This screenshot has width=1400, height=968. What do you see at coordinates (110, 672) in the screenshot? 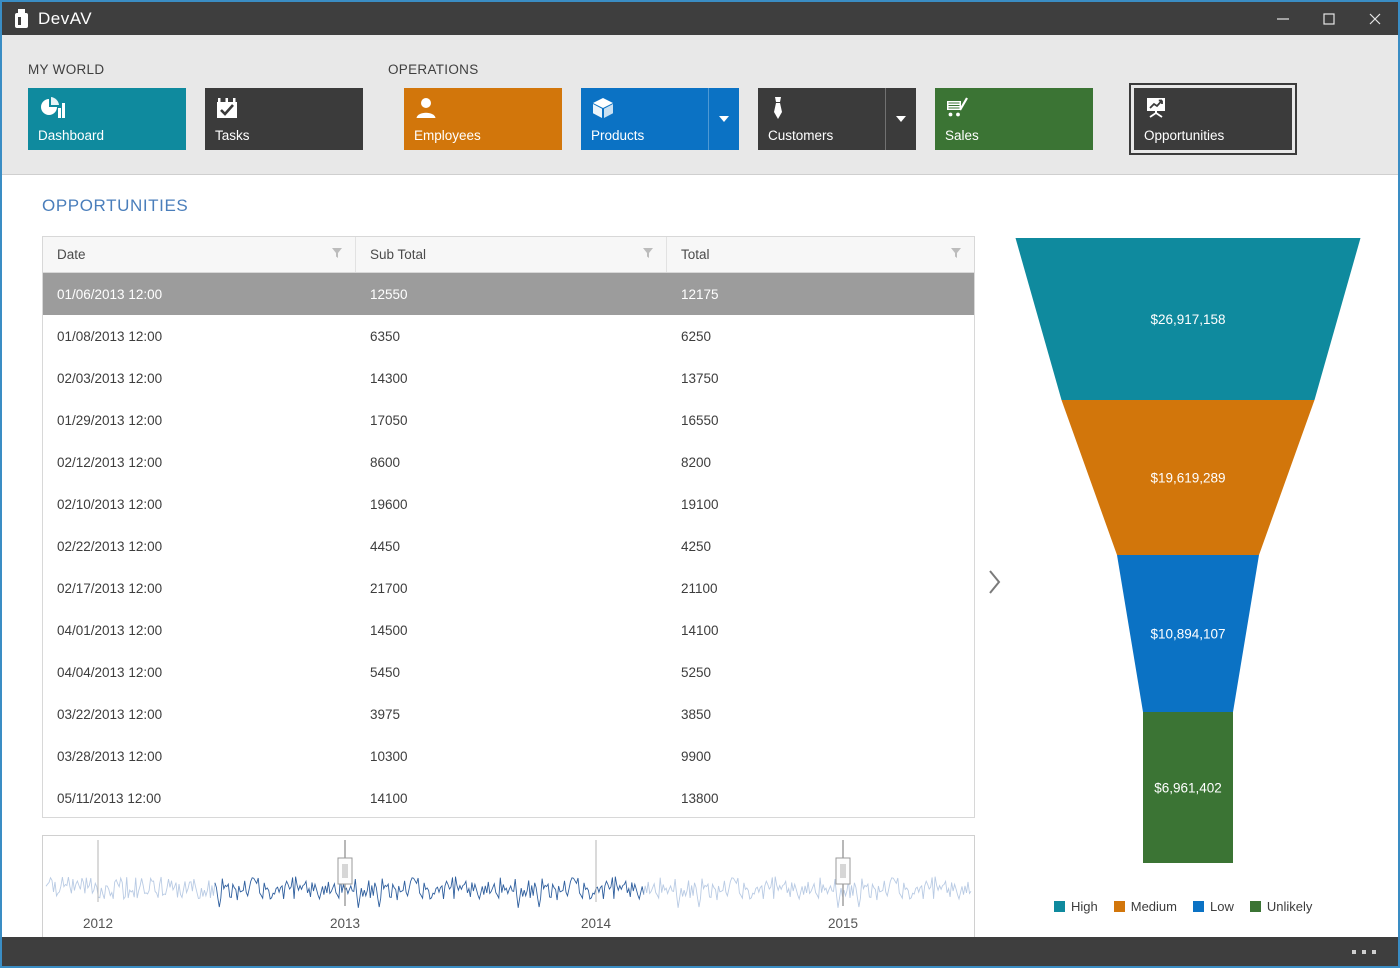
I see `table-cell-date: 04/04/2013 12:00` at bounding box center [110, 672].